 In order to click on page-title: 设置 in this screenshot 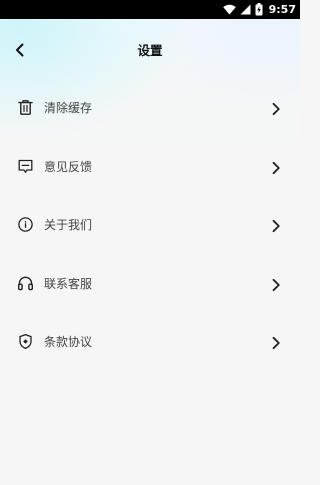, I will do `click(150, 50)`.